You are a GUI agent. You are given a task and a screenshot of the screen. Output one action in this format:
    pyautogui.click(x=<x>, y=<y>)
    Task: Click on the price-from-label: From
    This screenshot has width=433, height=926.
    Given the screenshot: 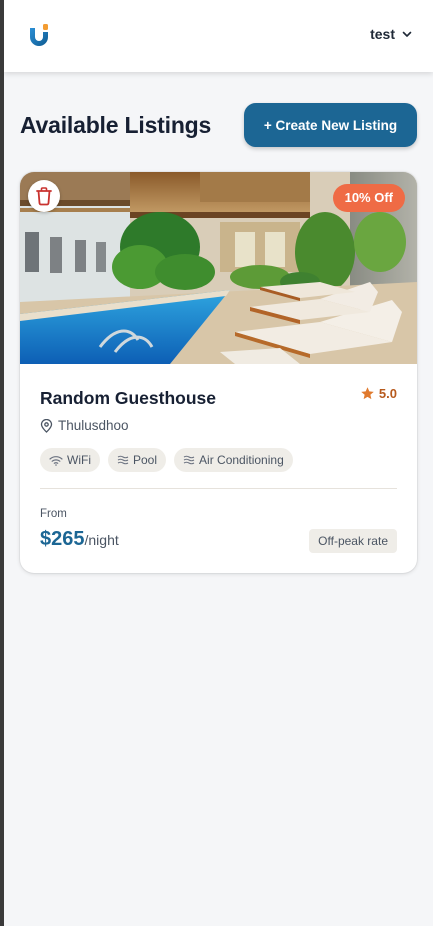 What is the action you would take?
    pyautogui.click(x=53, y=514)
    